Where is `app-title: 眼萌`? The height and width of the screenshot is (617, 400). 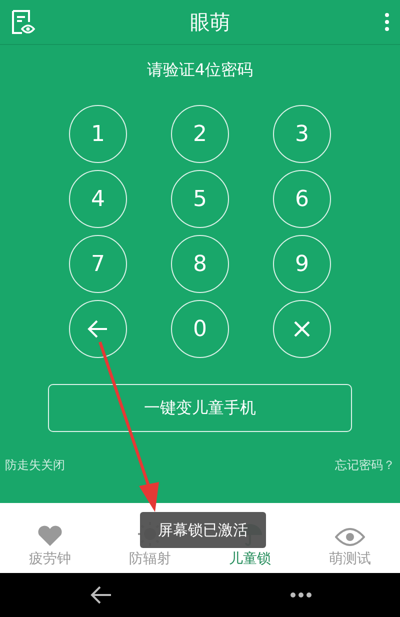
app-title: 眼萌 is located at coordinates (210, 22).